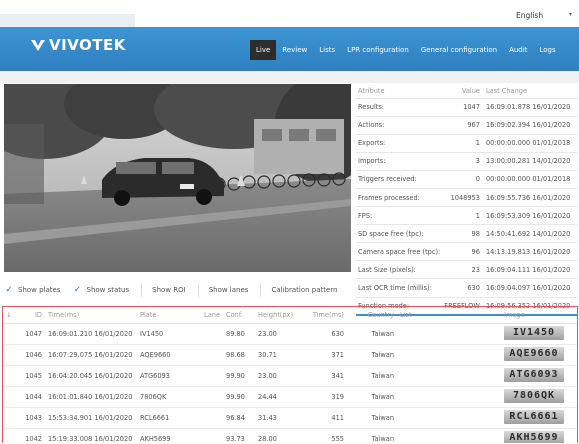 This screenshot has height=444, width=579. I want to click on logo-tab, so click(67, 20).